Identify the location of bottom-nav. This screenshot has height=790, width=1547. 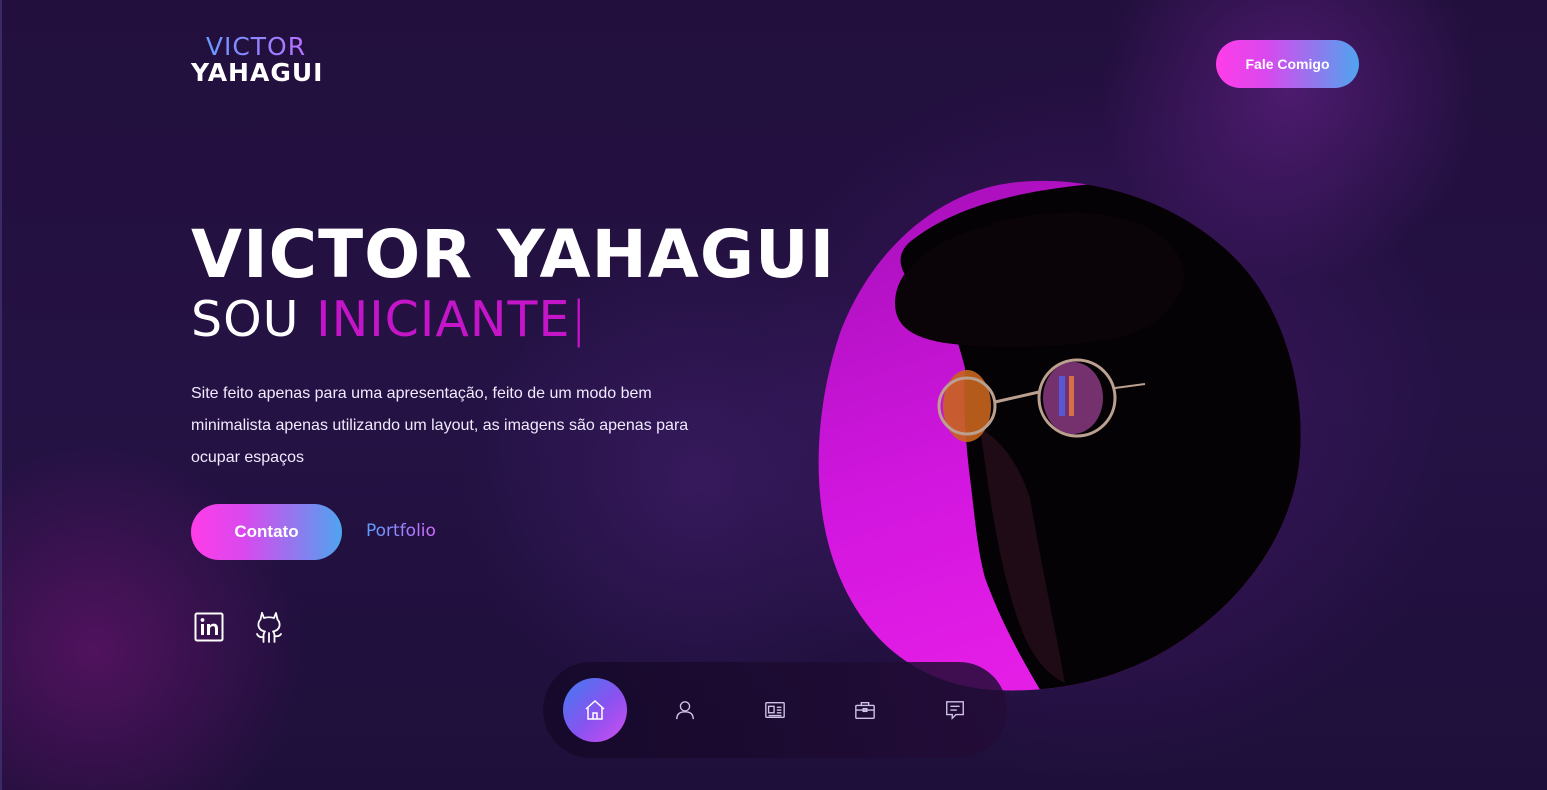
(775, 710).